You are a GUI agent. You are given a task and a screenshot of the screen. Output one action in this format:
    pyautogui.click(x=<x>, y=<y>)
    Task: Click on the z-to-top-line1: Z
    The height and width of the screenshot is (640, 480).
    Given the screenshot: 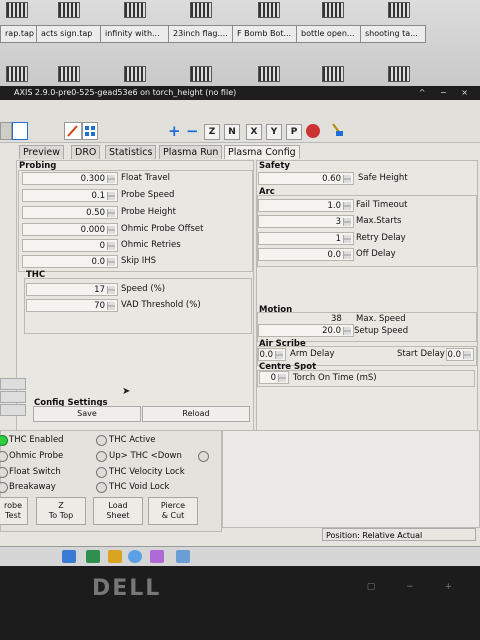 What is the action you would take?
    pyautogui.click(x=61, y=505)
    